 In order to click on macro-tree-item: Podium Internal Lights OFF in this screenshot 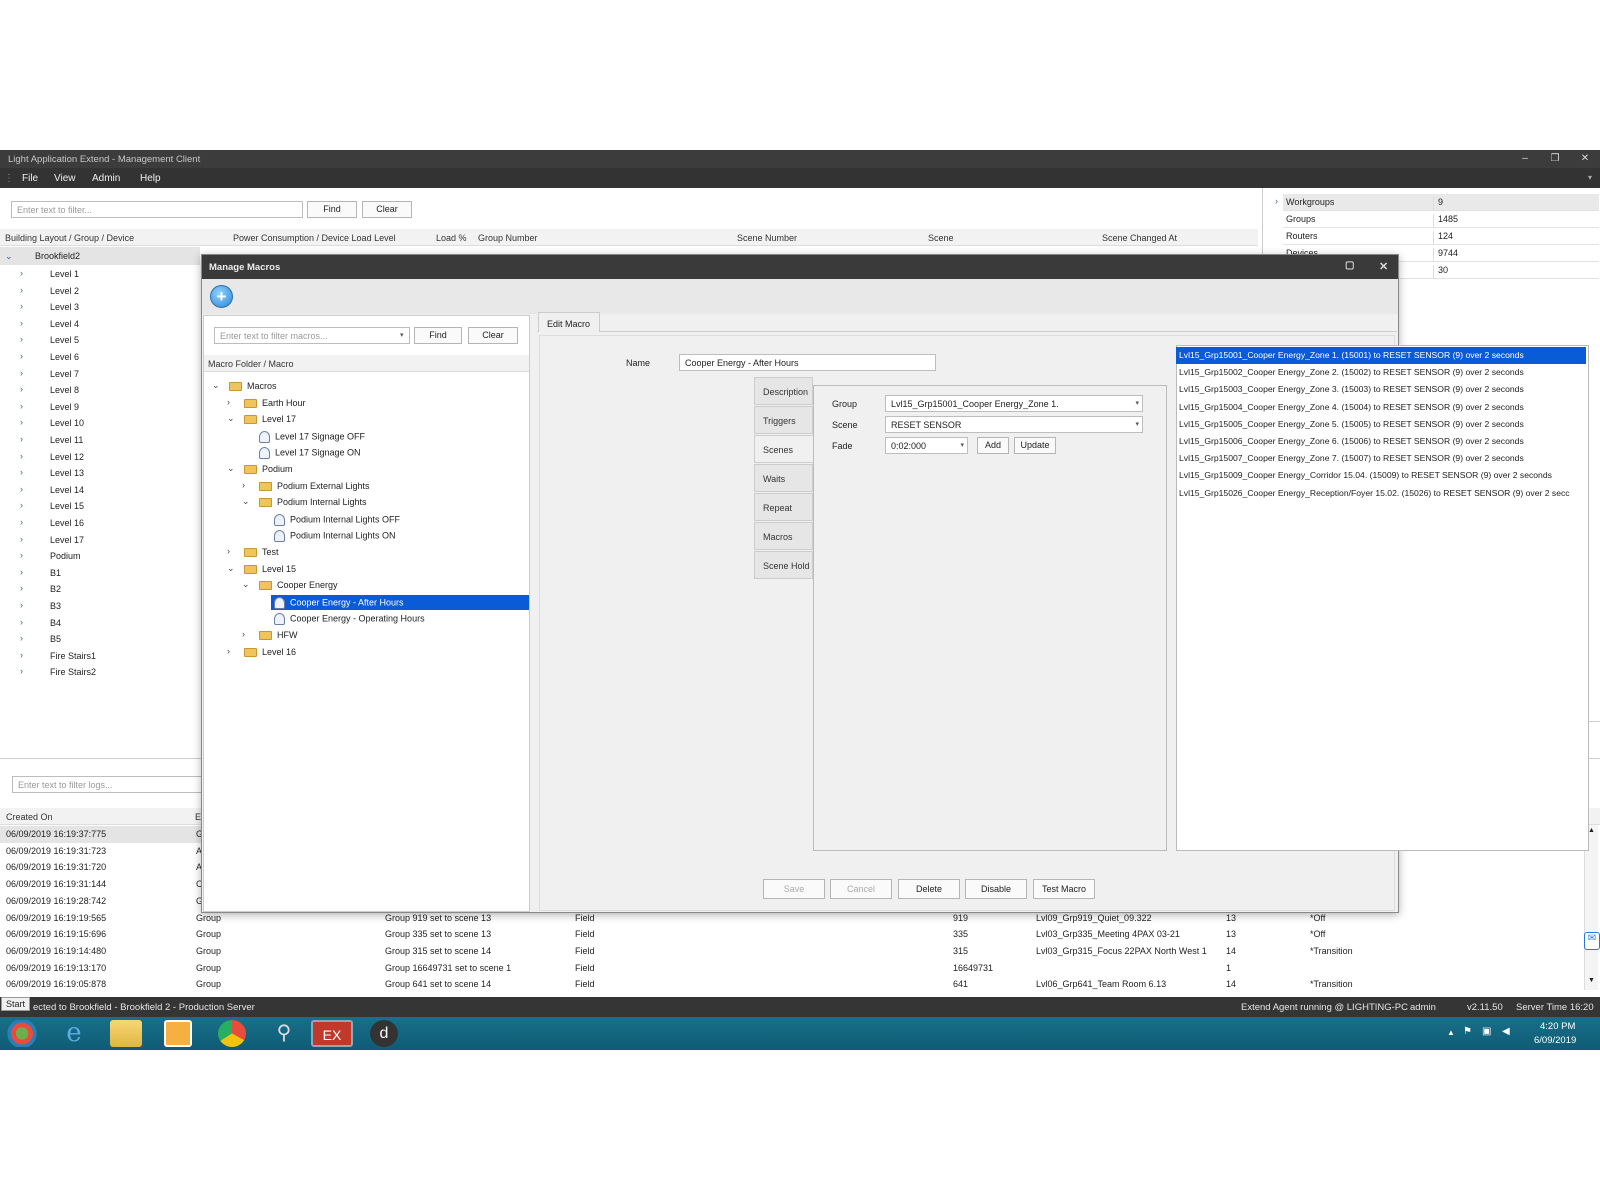, I will do `click(366, 519)`.